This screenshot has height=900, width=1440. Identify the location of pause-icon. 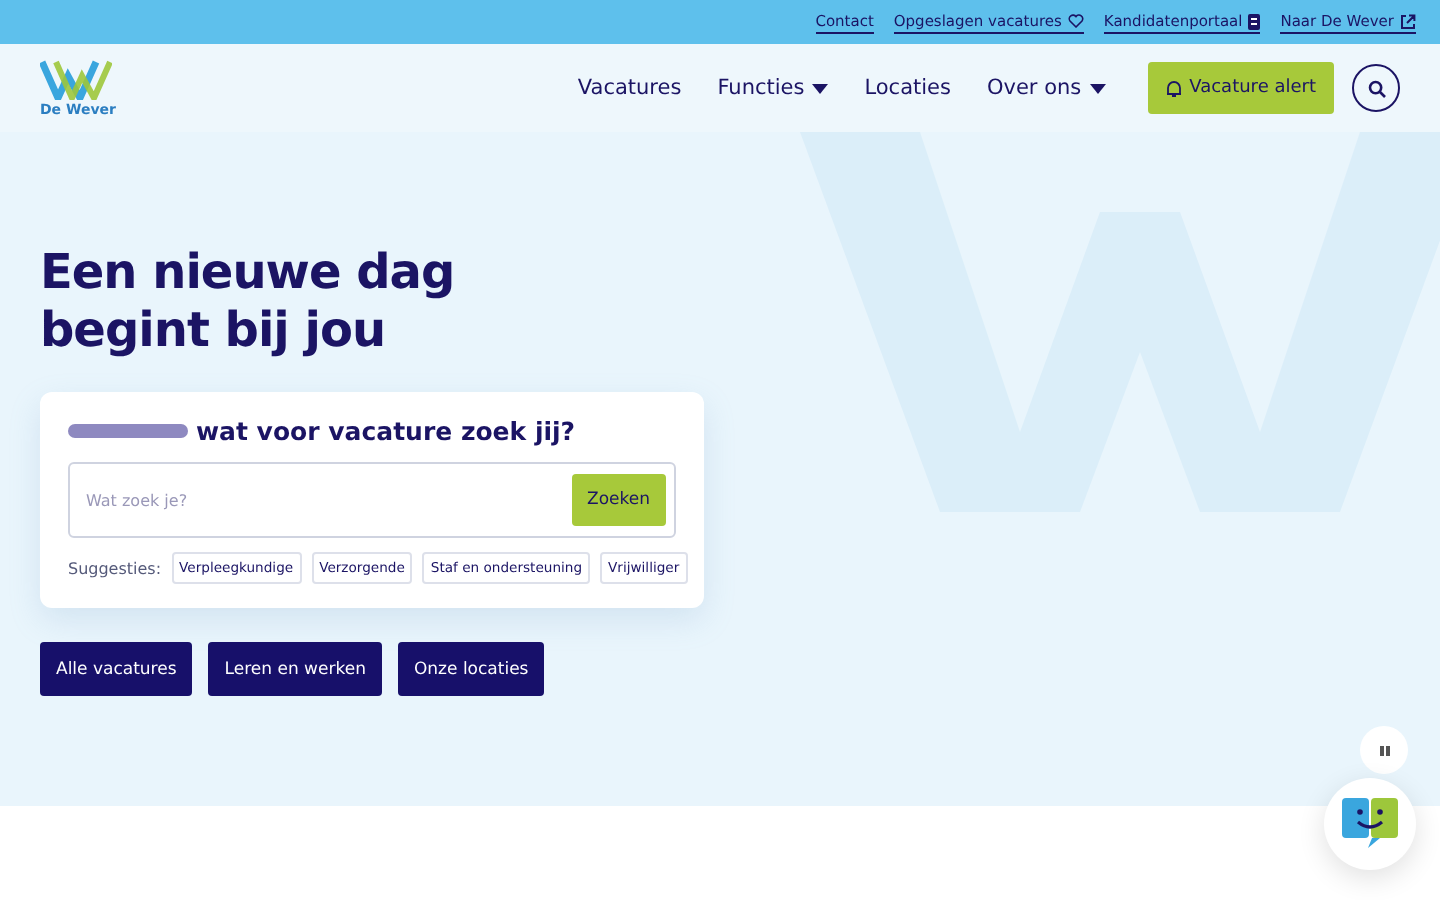
(1384, 750).